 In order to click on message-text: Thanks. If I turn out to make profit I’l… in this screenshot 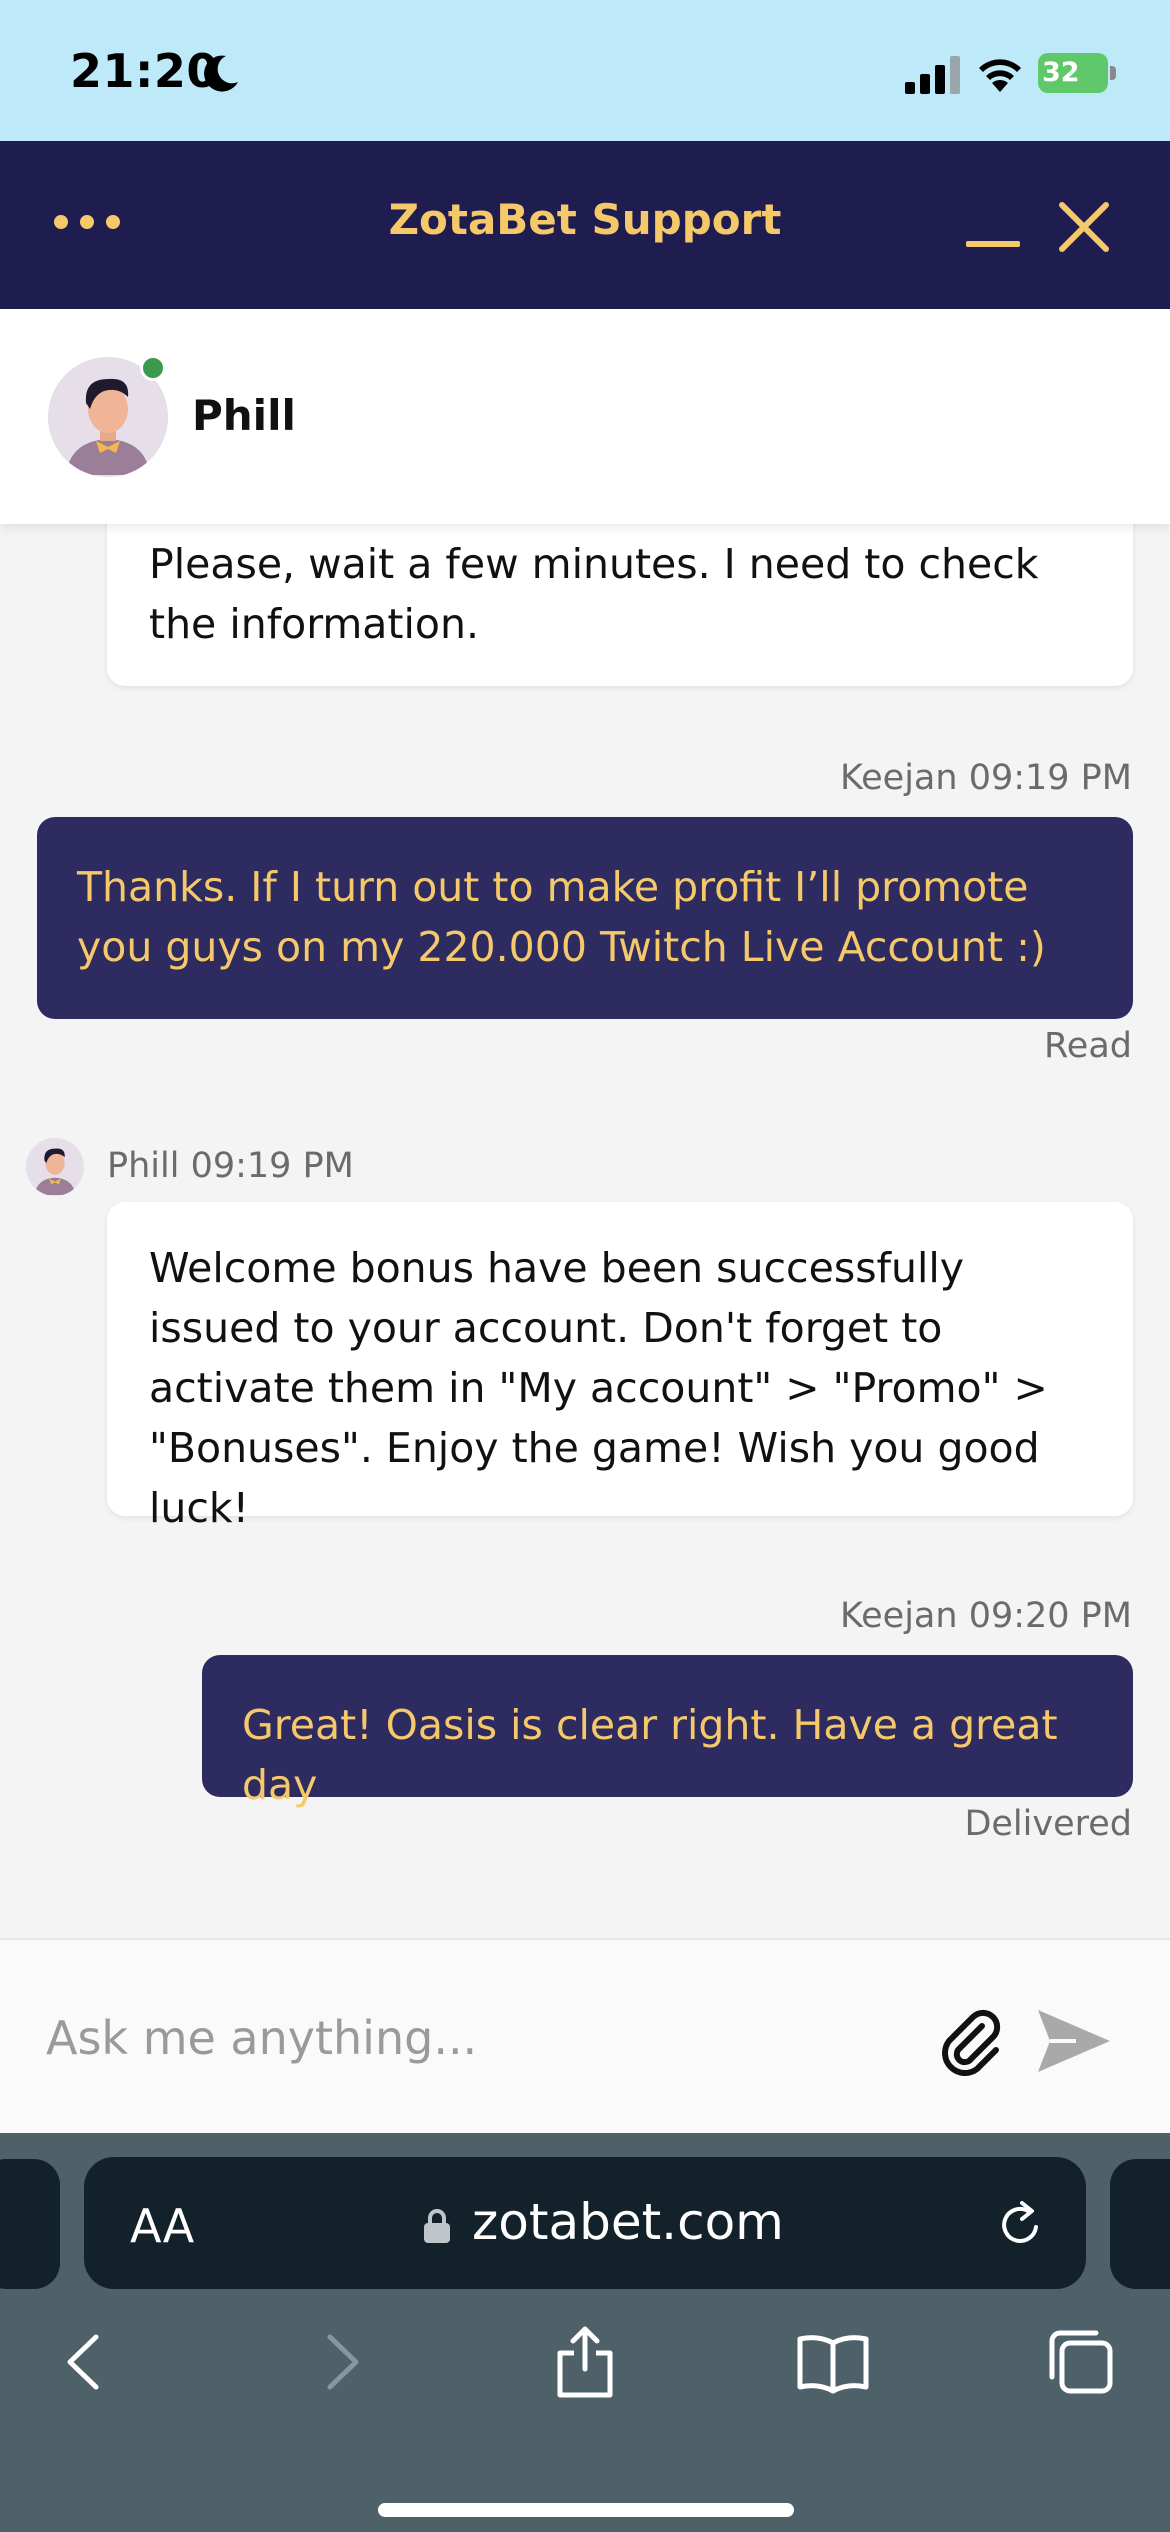, I will do `click(561, 917)`.